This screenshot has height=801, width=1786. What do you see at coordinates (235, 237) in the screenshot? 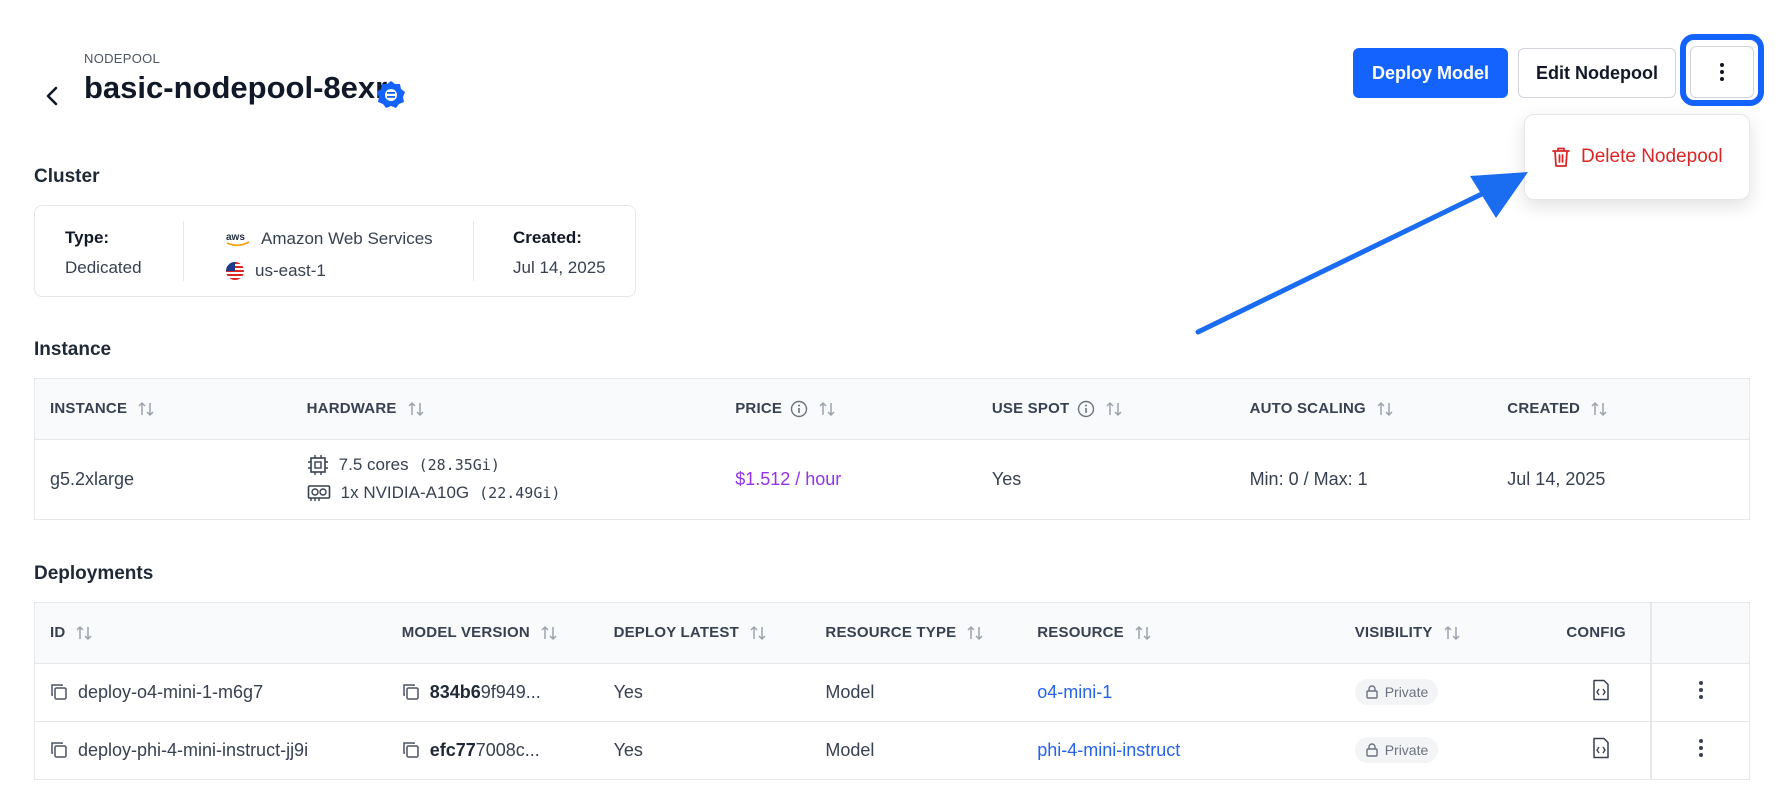
I see `svg-text: aws` at bounding box center [235, 237].